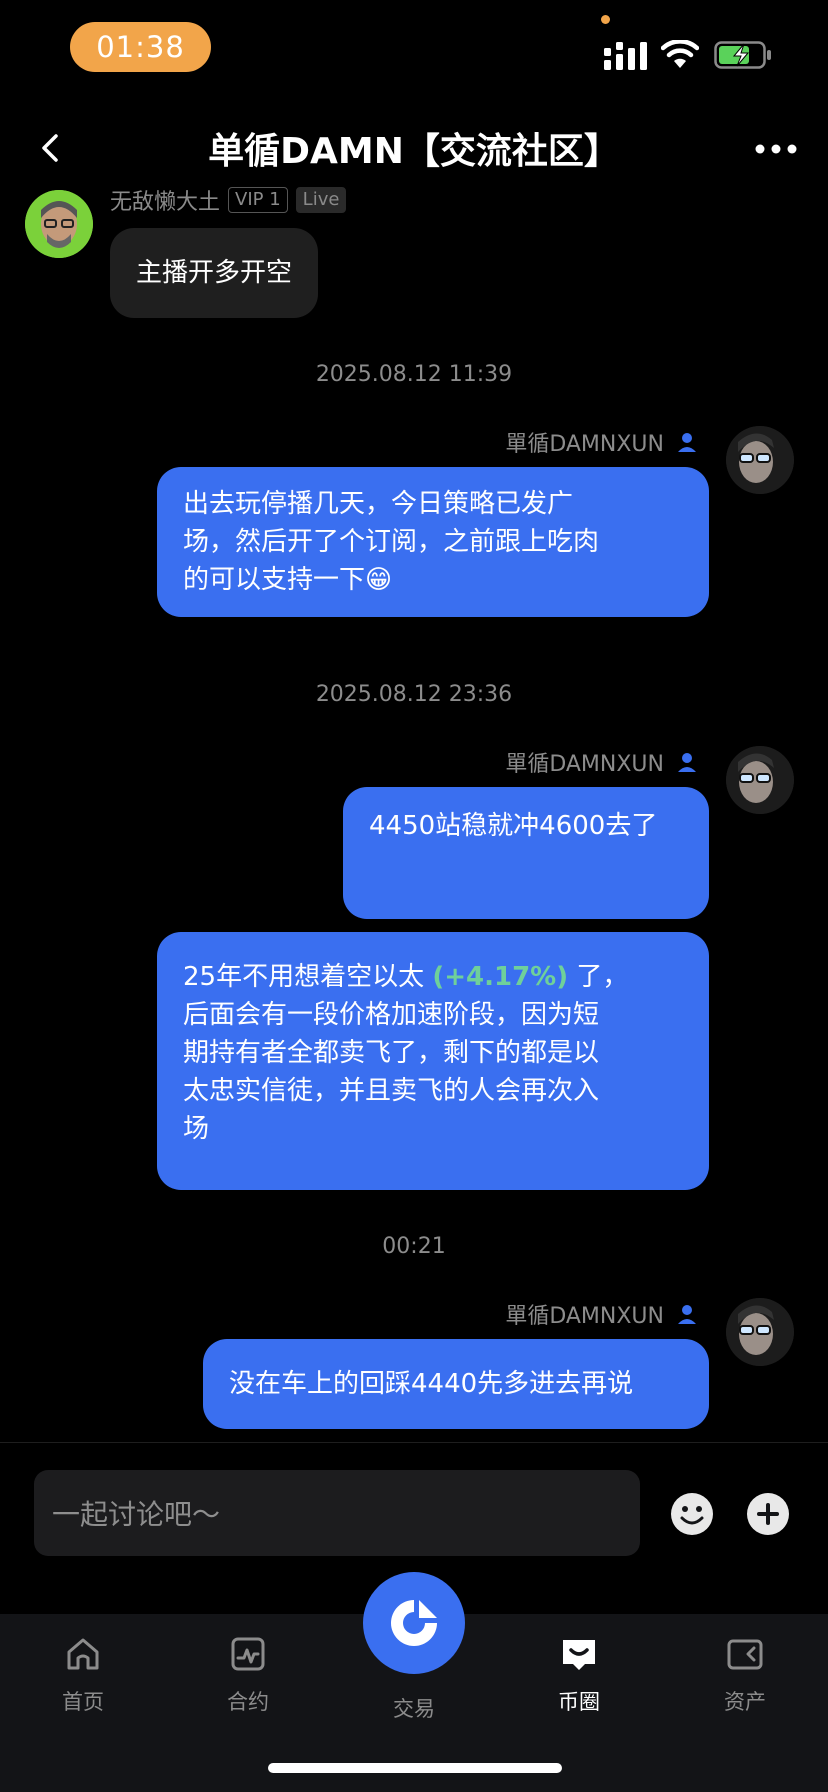 The image size is (828, 1792). Describe the element at coordinates (391, 542) in the screenshot. I see `message-line: 场，然后开了个订阅，之前跟上吃肉` at that location.